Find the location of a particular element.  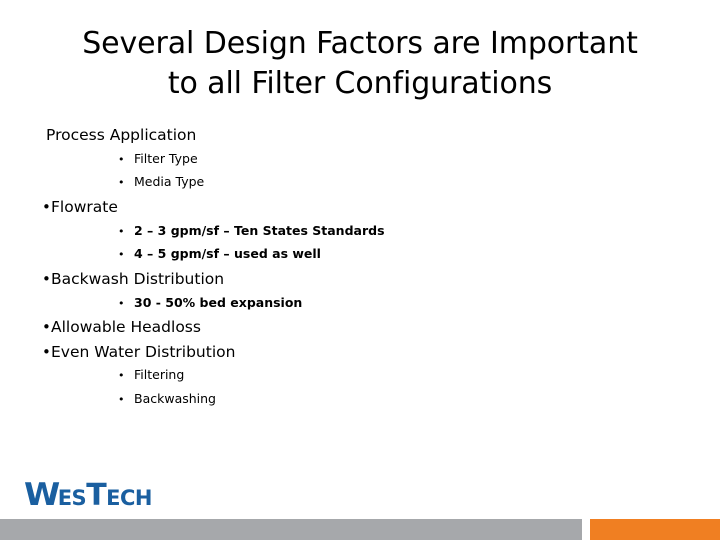

list-item: • Filtering is located at coordinates (356, 376).